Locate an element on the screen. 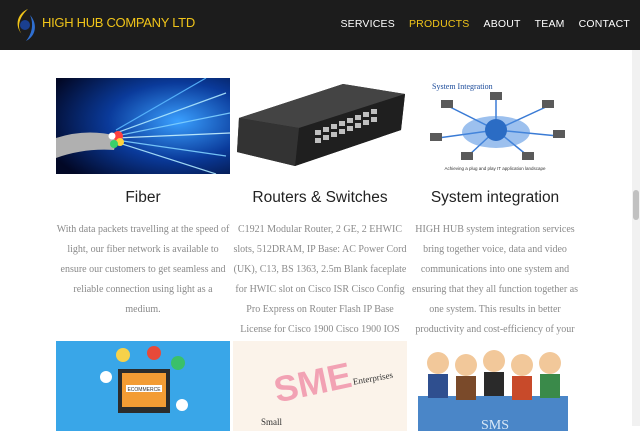  card-title: System integration is located at coordinates (495, 197).